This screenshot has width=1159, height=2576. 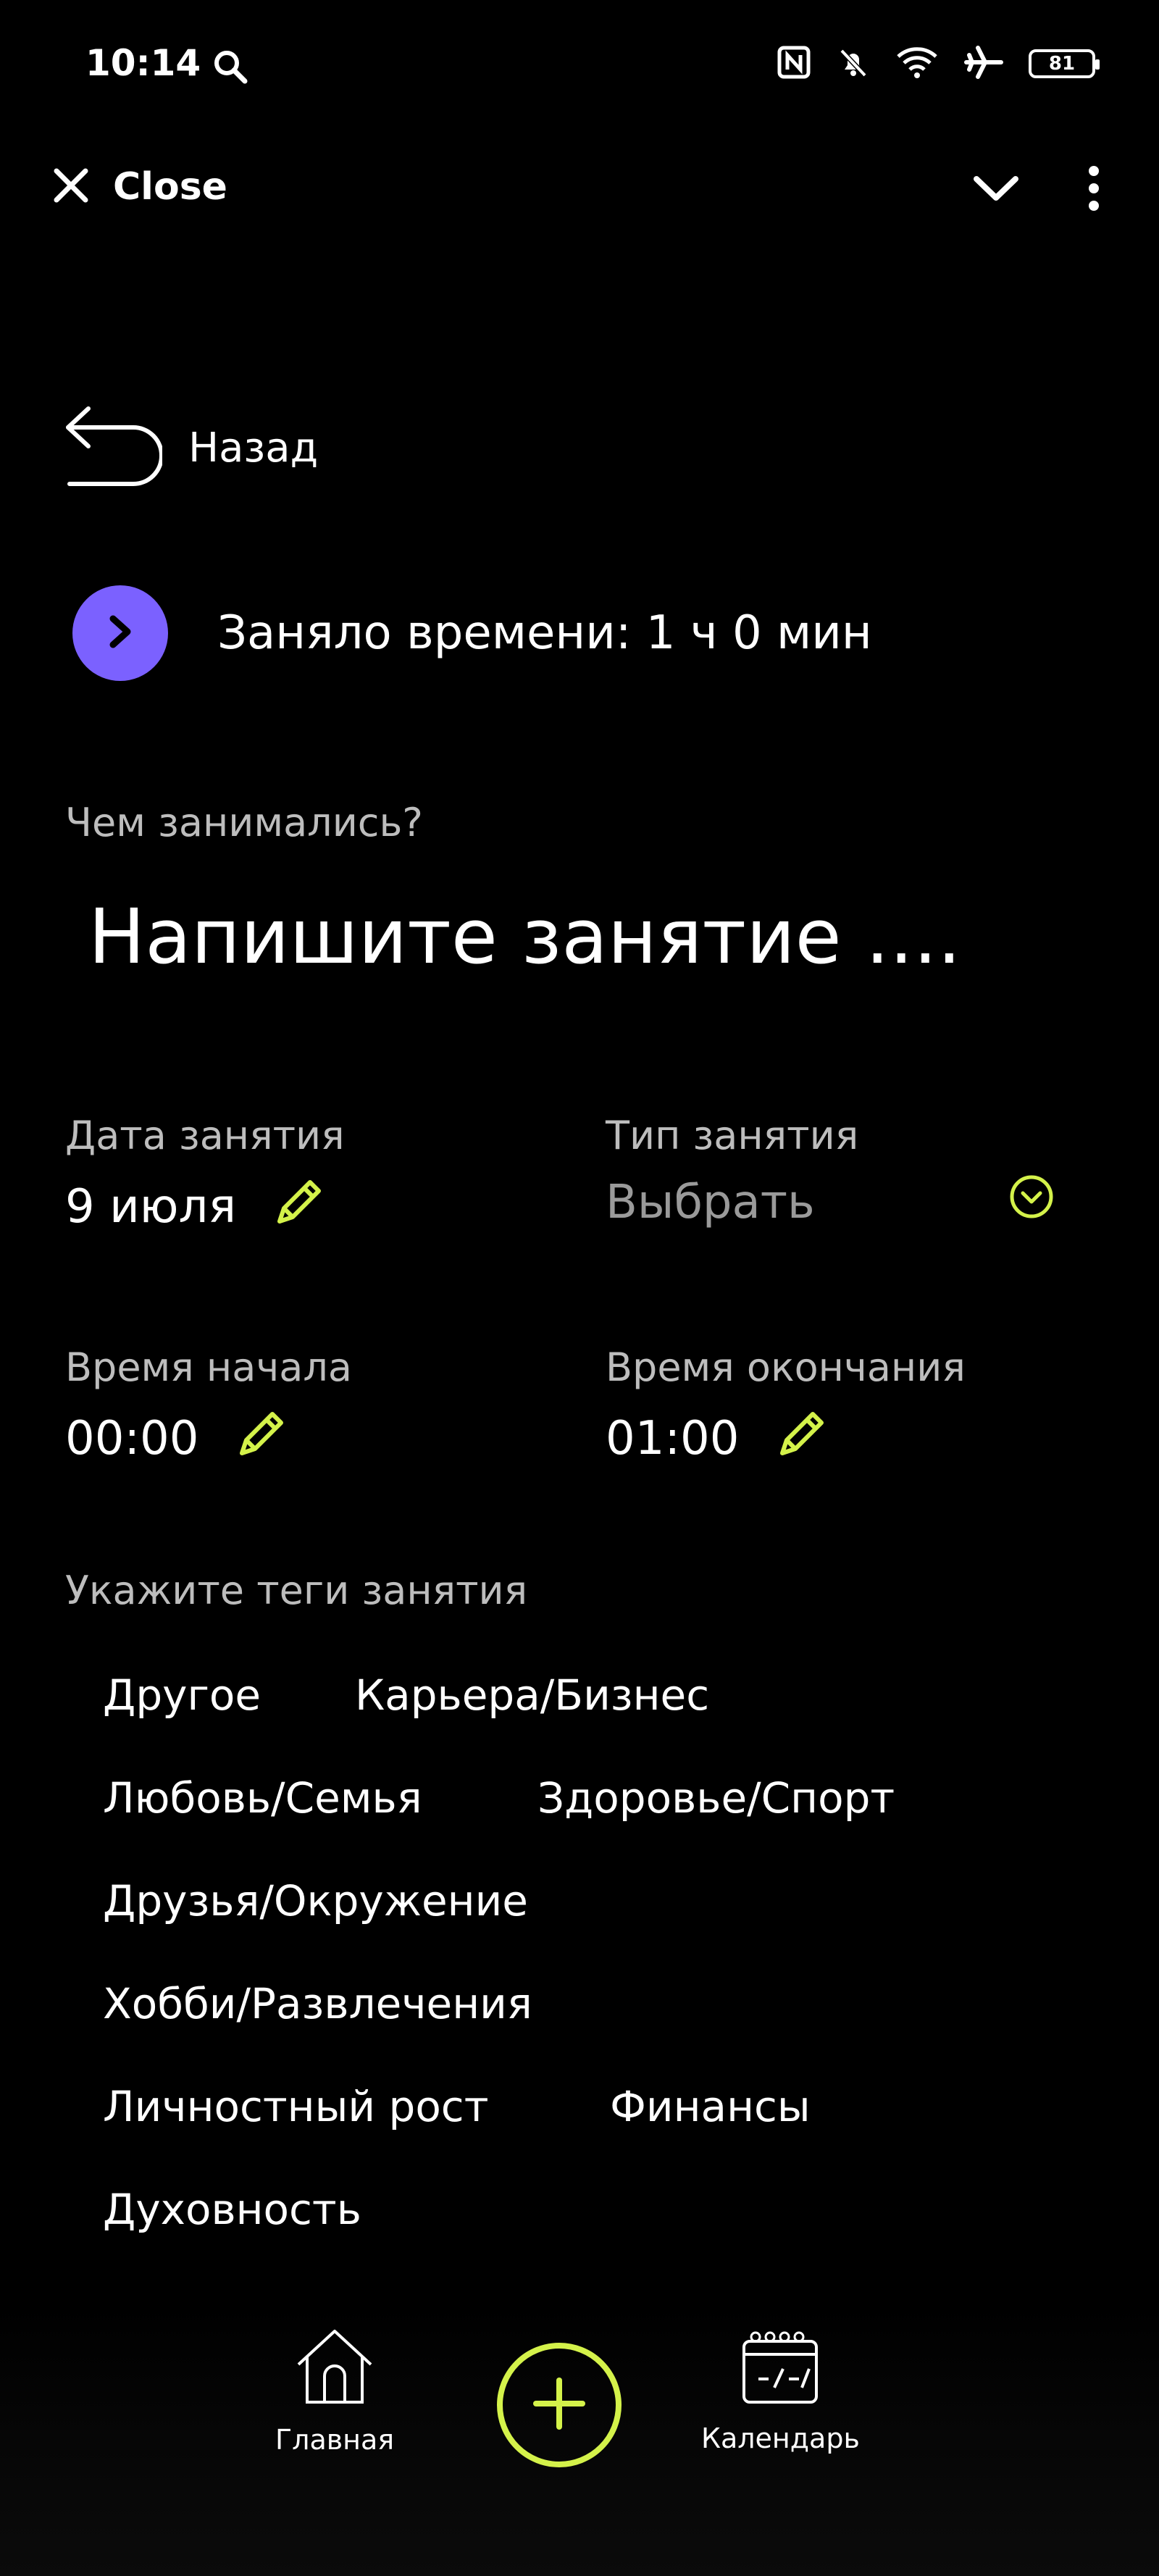 What do you see at coordinates (317, 2003) in the screenshot?
I see `tag-chip: Хобби/Развлечения` at bounding box center [317, 2003].